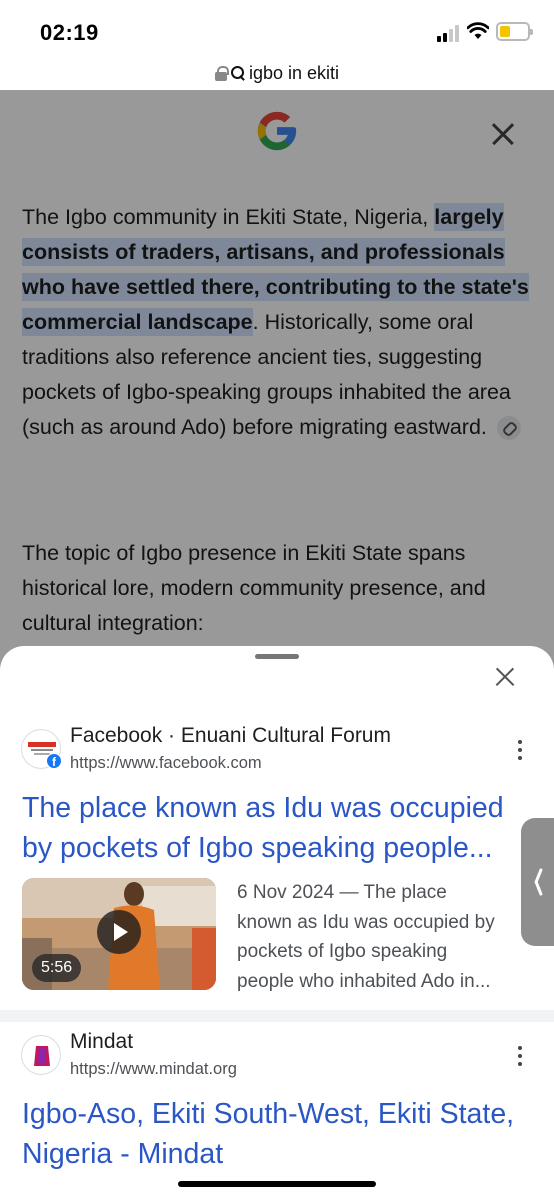 The width and height of the screenshot is (554, 1199). Describe the element at coordinates (230, 735) in the screenshot. I see `result-site-name: Facebook · Enuani Cultural Forum` at that location.